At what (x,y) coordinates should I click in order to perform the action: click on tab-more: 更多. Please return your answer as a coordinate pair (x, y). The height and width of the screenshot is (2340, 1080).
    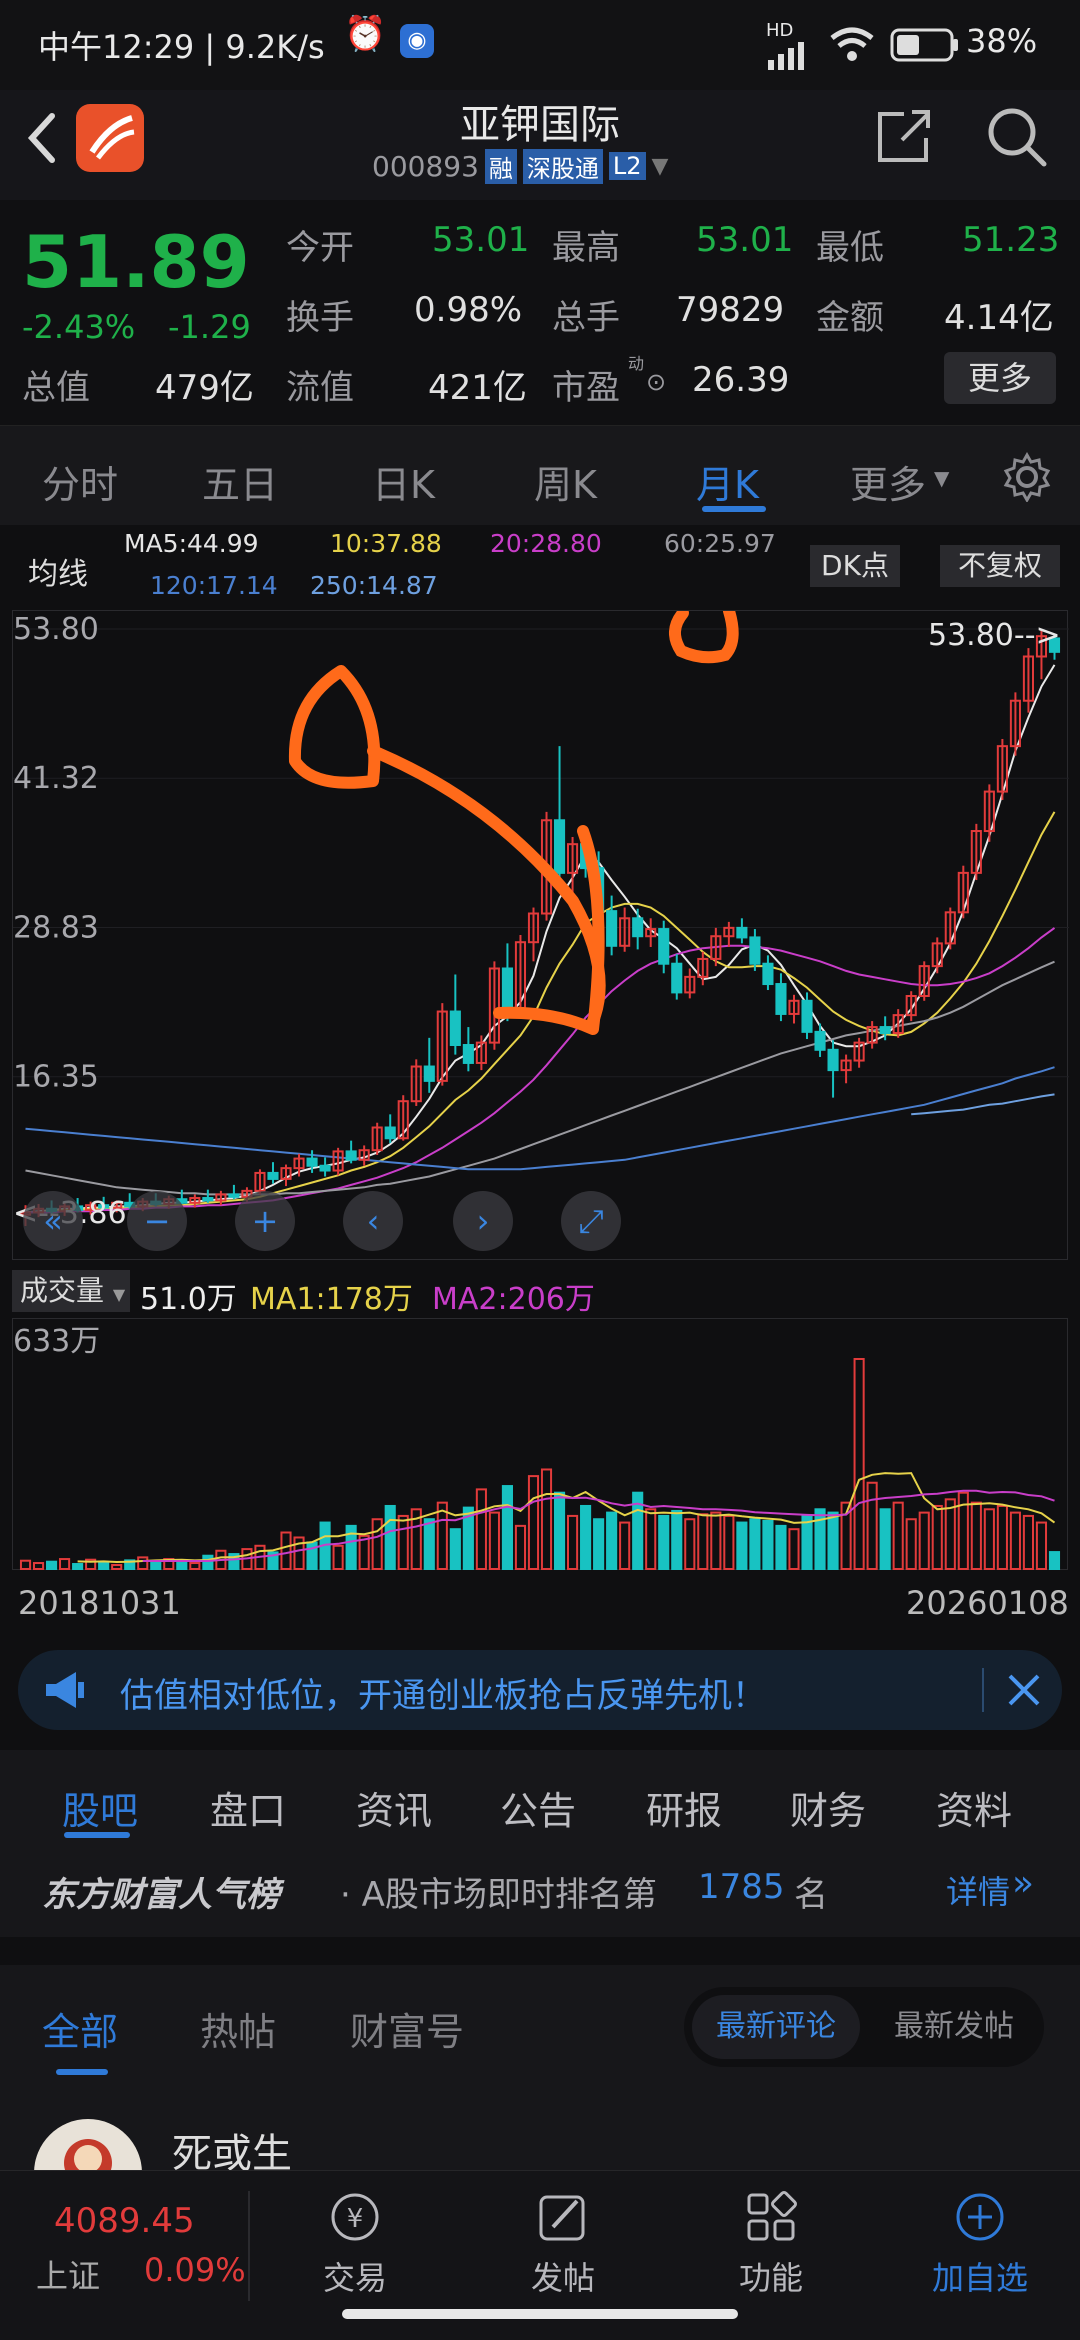
    Looking at the image, I should click on (888, 481).